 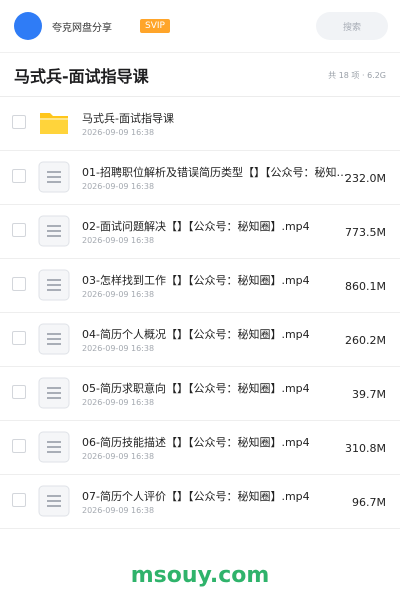 I want to click on top-bar: 夸克网盘分享 SVIP 搜索, so click(x=200, y=26).